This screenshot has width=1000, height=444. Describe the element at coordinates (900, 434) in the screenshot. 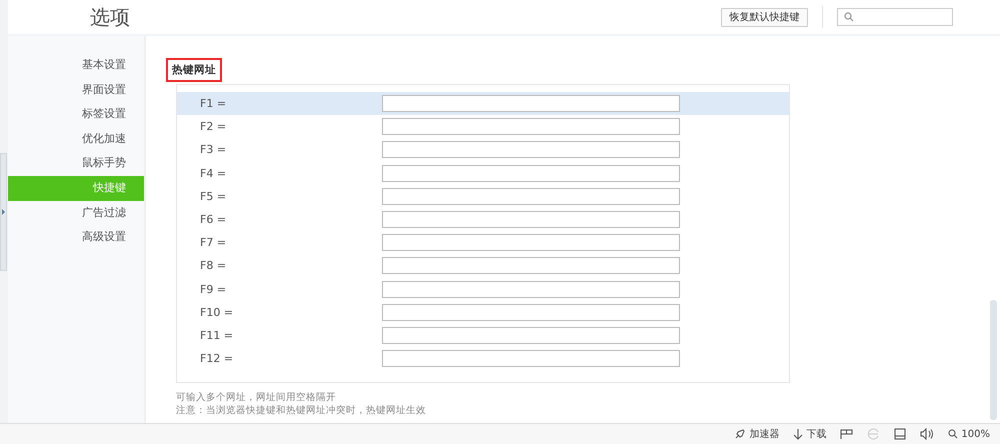

I see `window-icon` at that location.